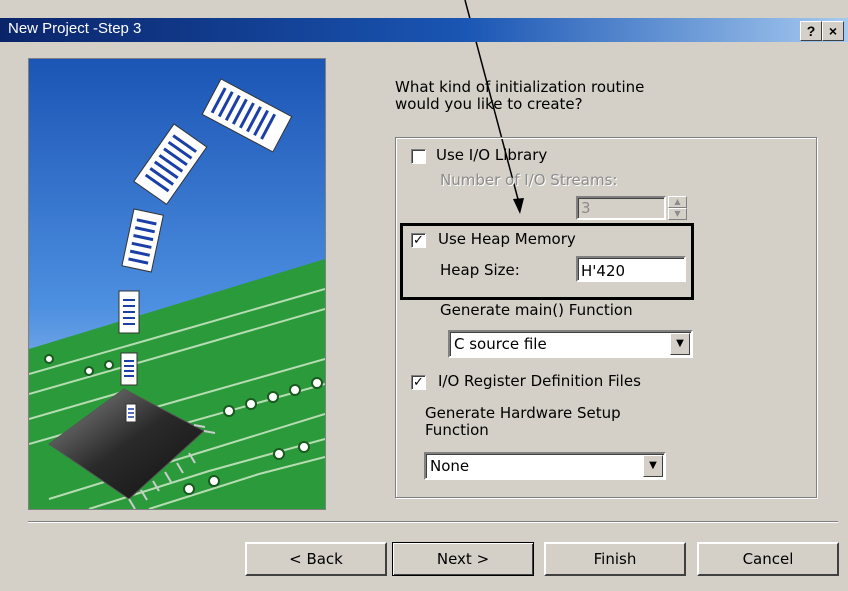 The height and width of the screenshot is (591, 848). What do you see at coordinates (833, 31) in the screenshot?
I see `close-button: ×` at bounding box center [833, 31].